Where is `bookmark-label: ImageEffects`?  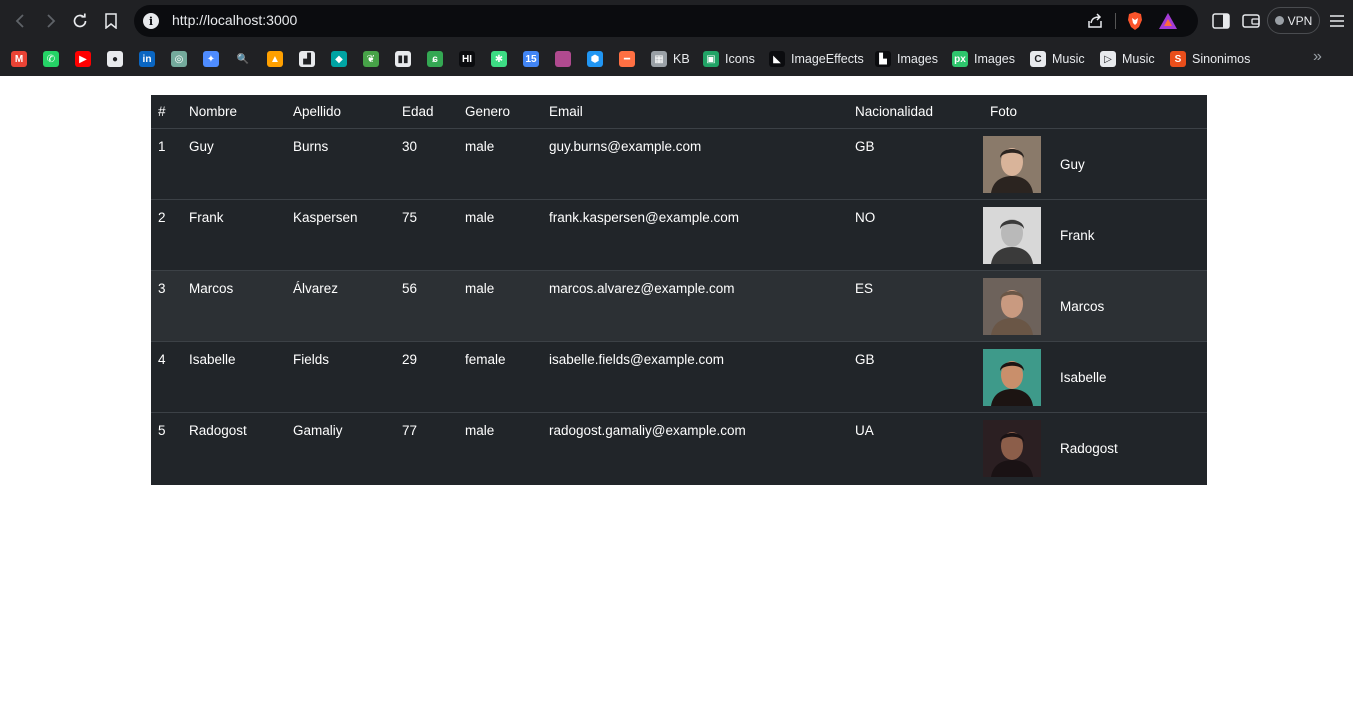 bookmark-label: ImageEffects is located at coordinates (827, 59).